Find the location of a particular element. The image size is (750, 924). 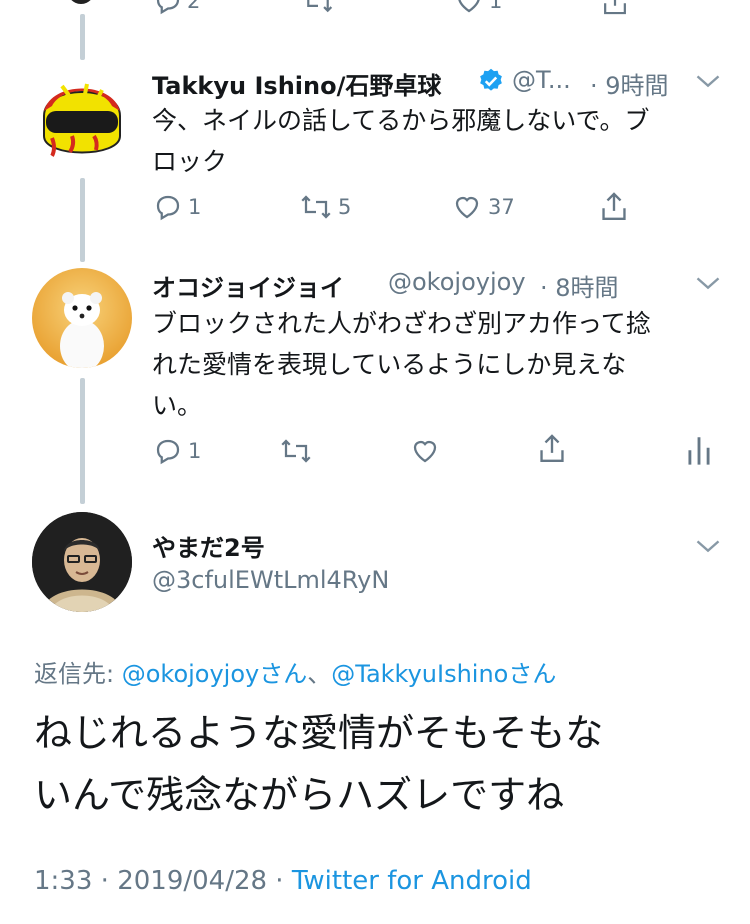

main-tweet-text: ねじれるような愛情がそもそもな いんで残念ながらハズレですね is located at coordinates (318, 764).